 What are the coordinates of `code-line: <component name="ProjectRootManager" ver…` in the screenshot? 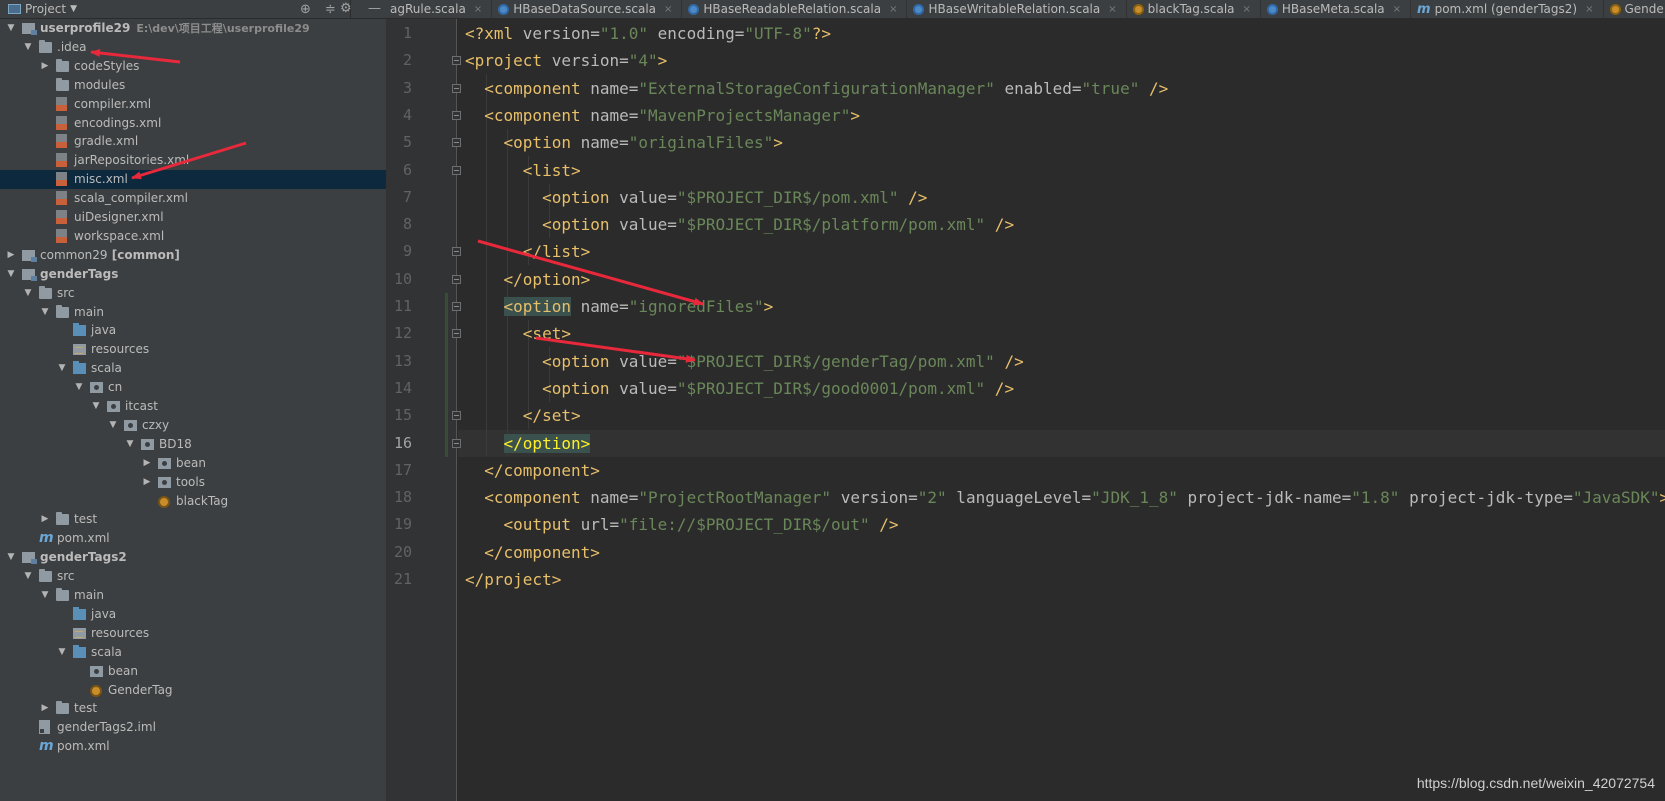 It's located at (1065, 497).